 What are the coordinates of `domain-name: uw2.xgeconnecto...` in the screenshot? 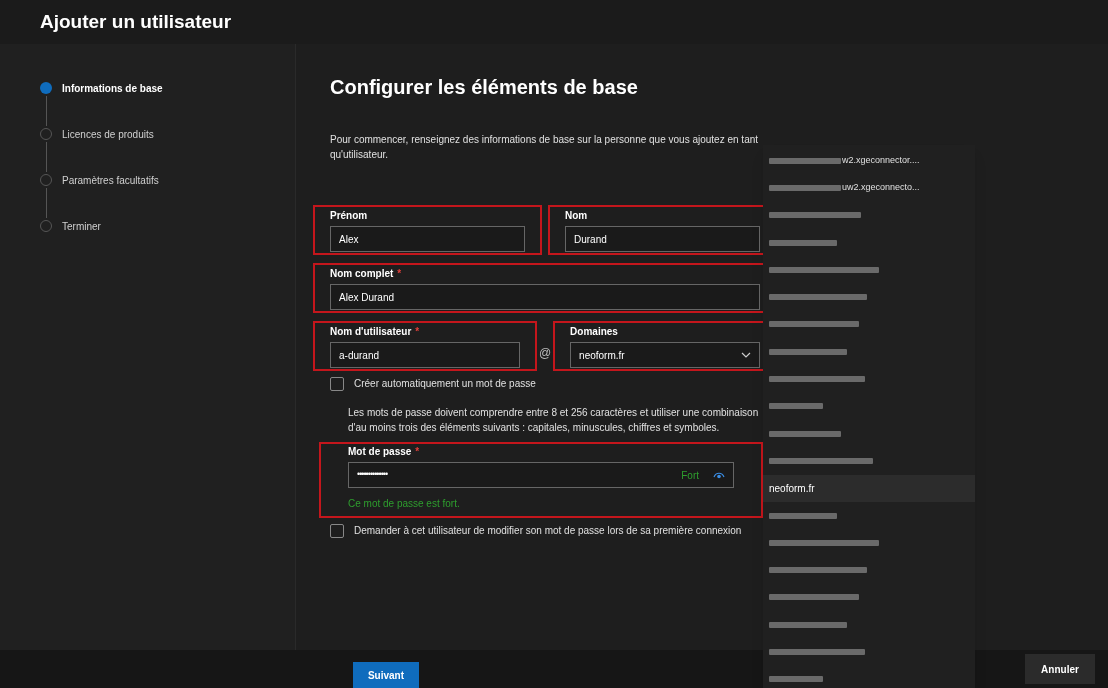 It's located at (881, 188).